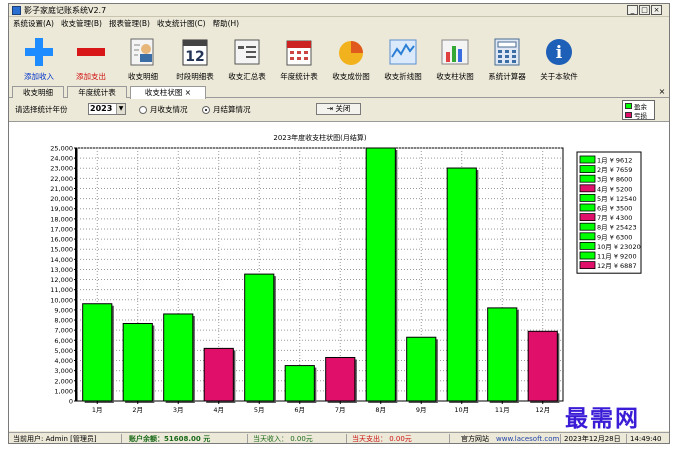  Describe the element at coordinates (351, 76) in the screenshot. I see `toolbar-label: 收支成份图` at that location.